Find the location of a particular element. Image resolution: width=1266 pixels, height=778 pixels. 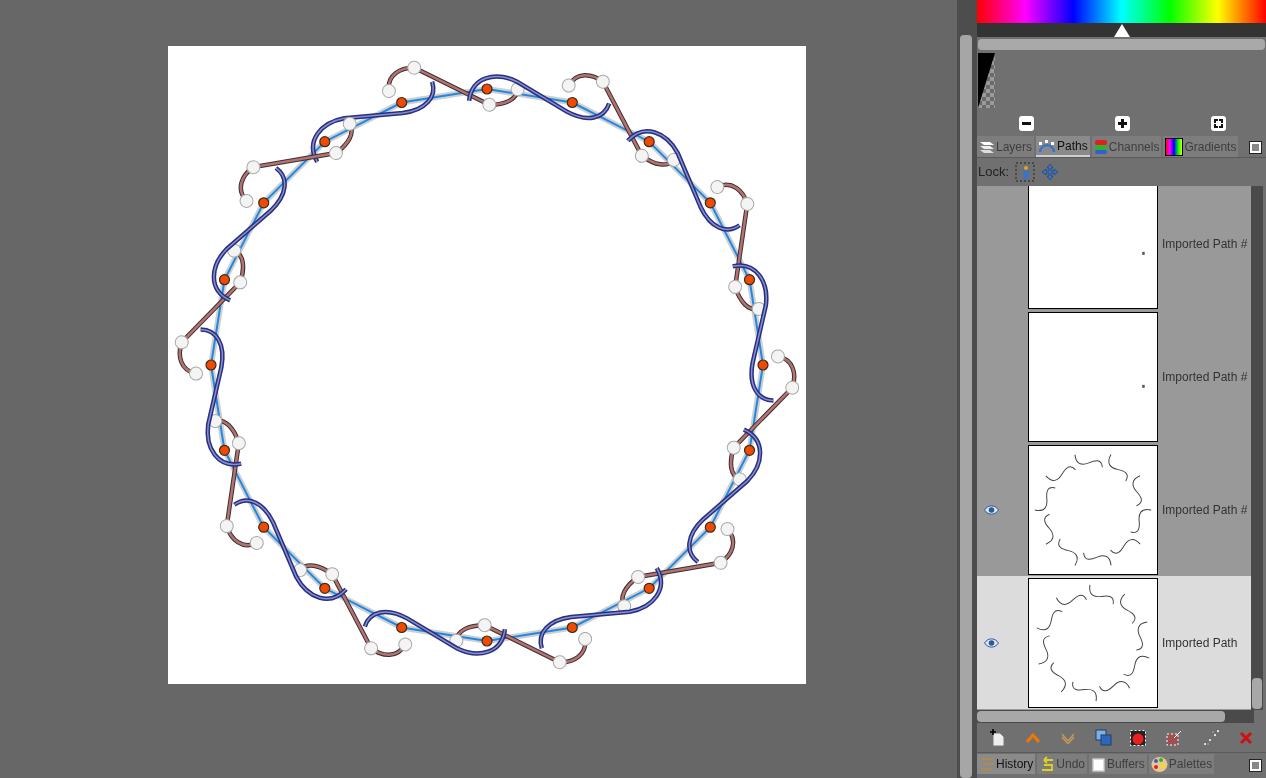

layers-icon is located at coordinates (987, 146).